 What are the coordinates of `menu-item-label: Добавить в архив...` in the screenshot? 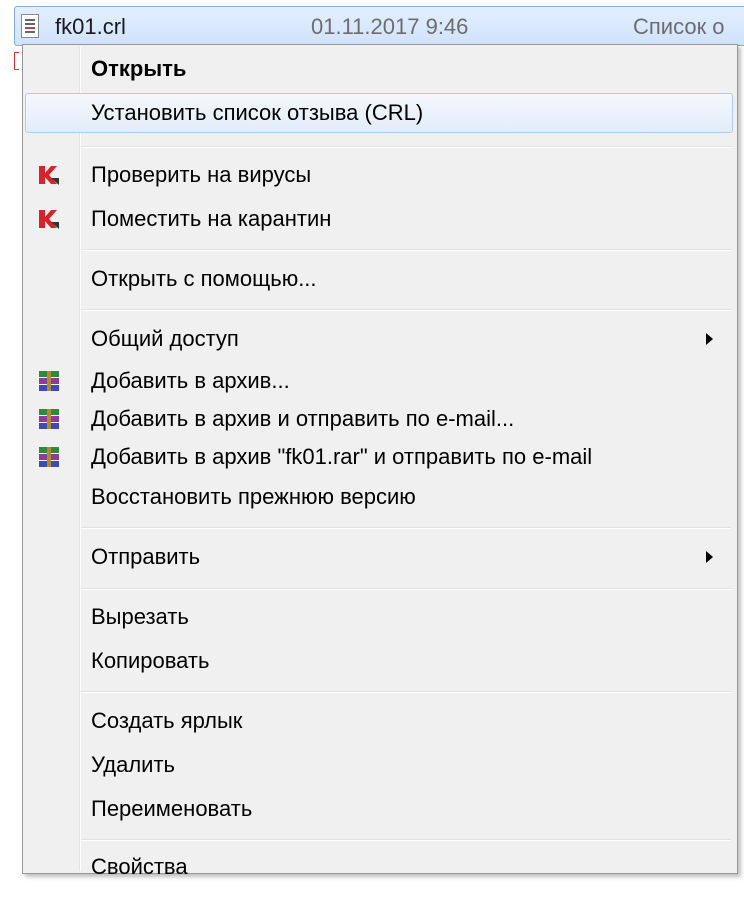 It's located at (190, 380).